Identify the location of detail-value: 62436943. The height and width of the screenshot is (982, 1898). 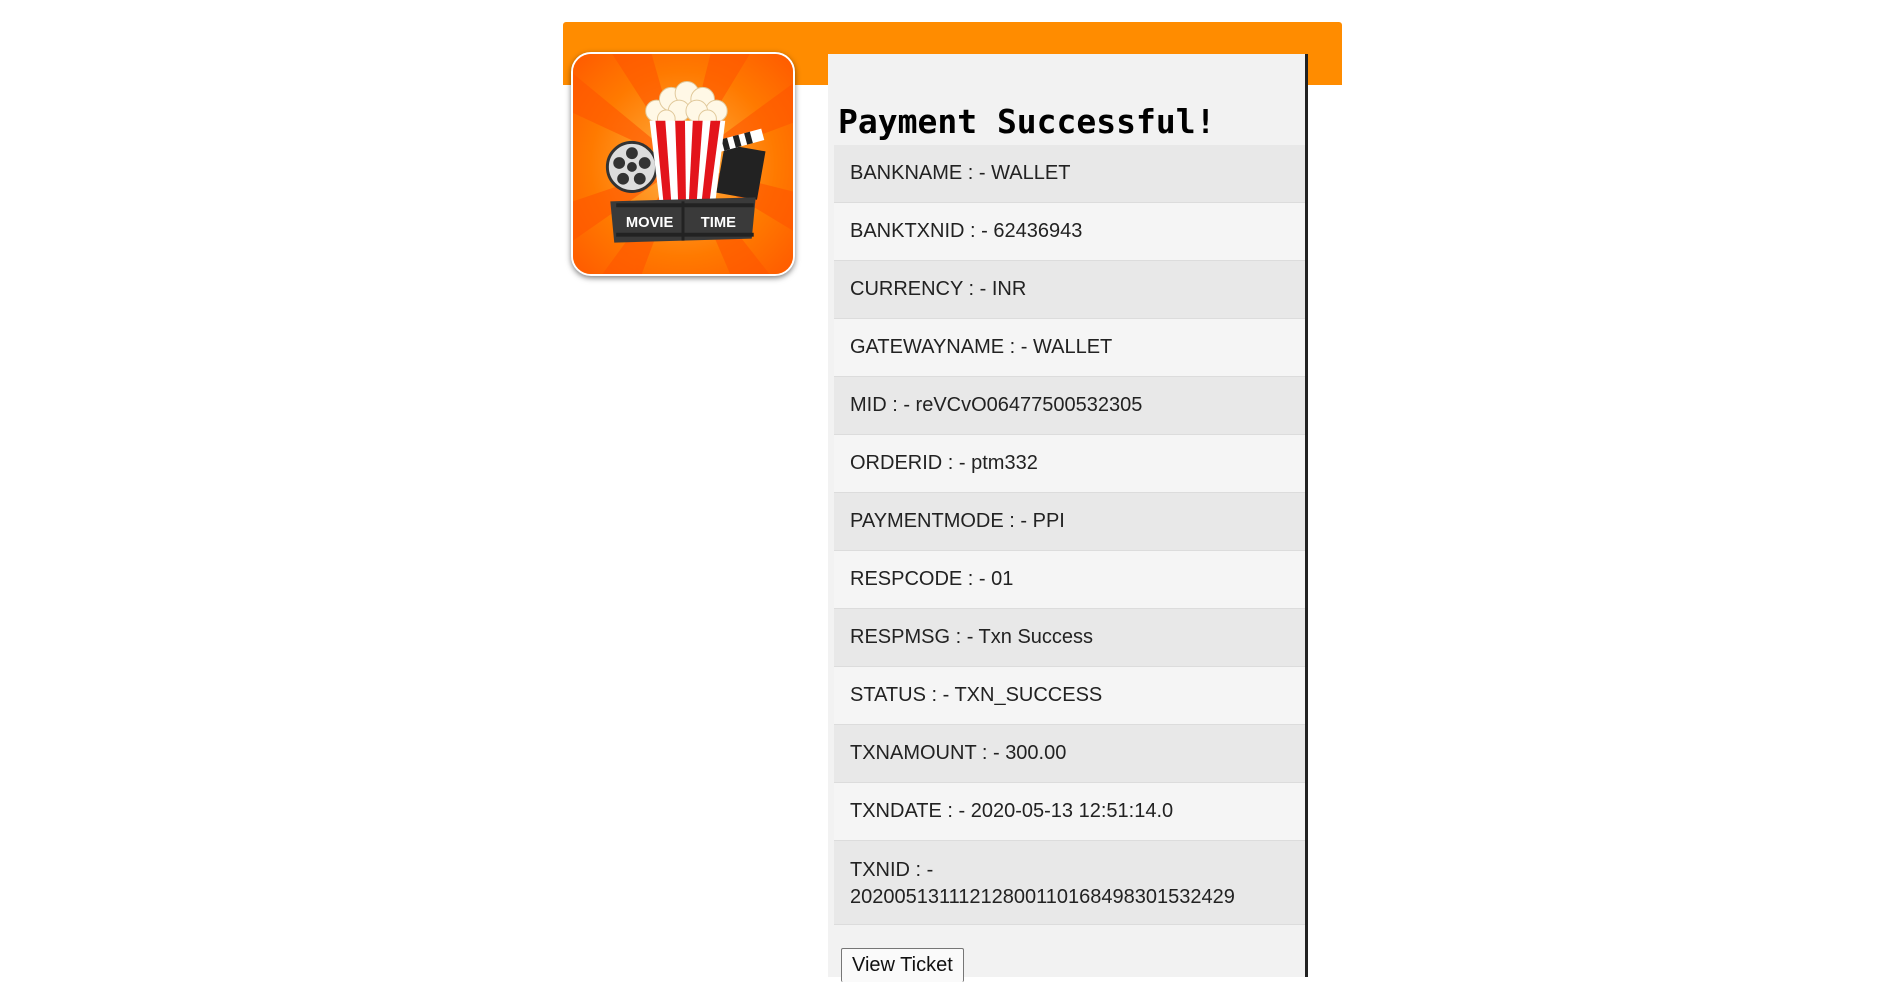
(1038, 231).